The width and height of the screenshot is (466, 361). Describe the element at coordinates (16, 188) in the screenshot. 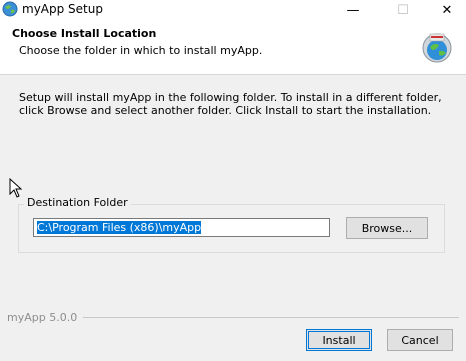

I see `mouse-cursor-icon` at that location.